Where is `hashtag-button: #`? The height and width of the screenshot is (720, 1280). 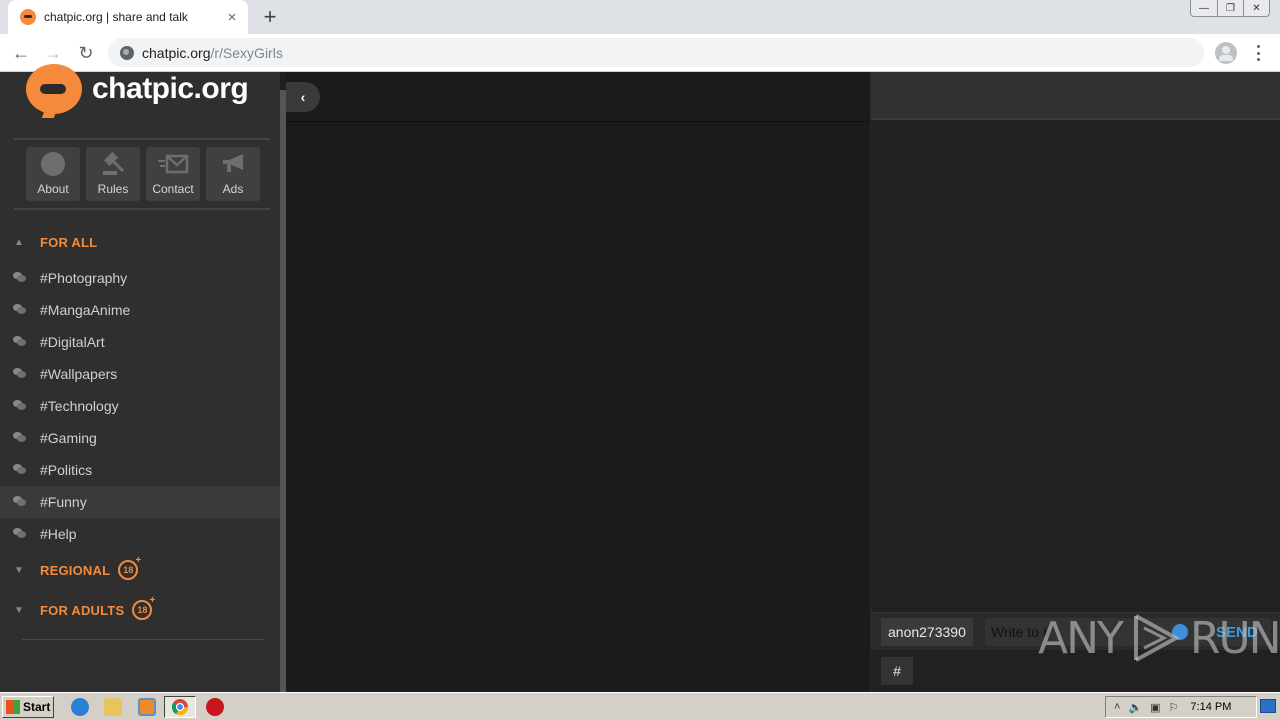
hashtag-button: # is located at coordinates (897, 671).